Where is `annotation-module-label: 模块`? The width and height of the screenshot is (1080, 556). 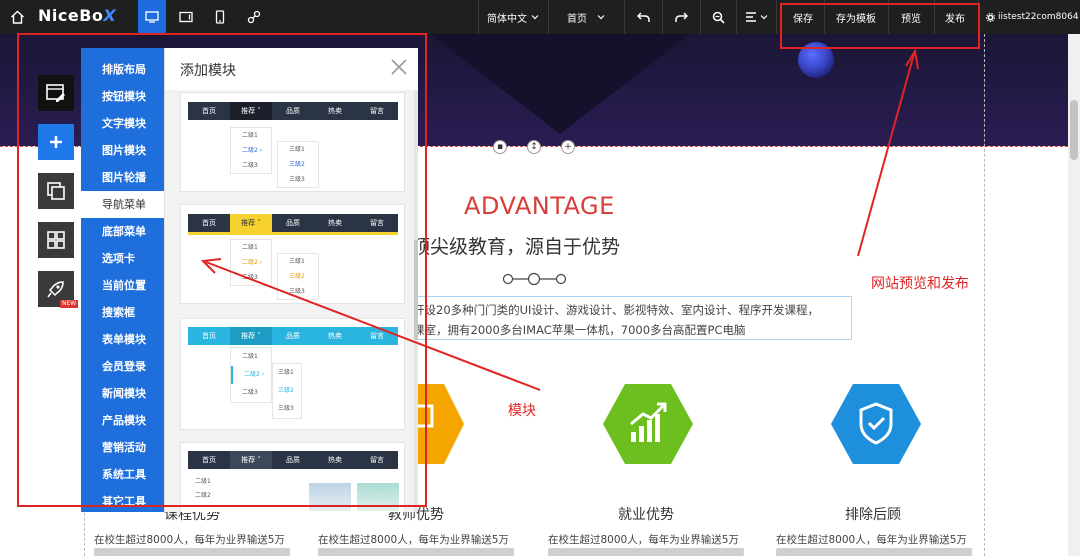
annotation-module-label: 模块 is located at coordinates (522, 411).